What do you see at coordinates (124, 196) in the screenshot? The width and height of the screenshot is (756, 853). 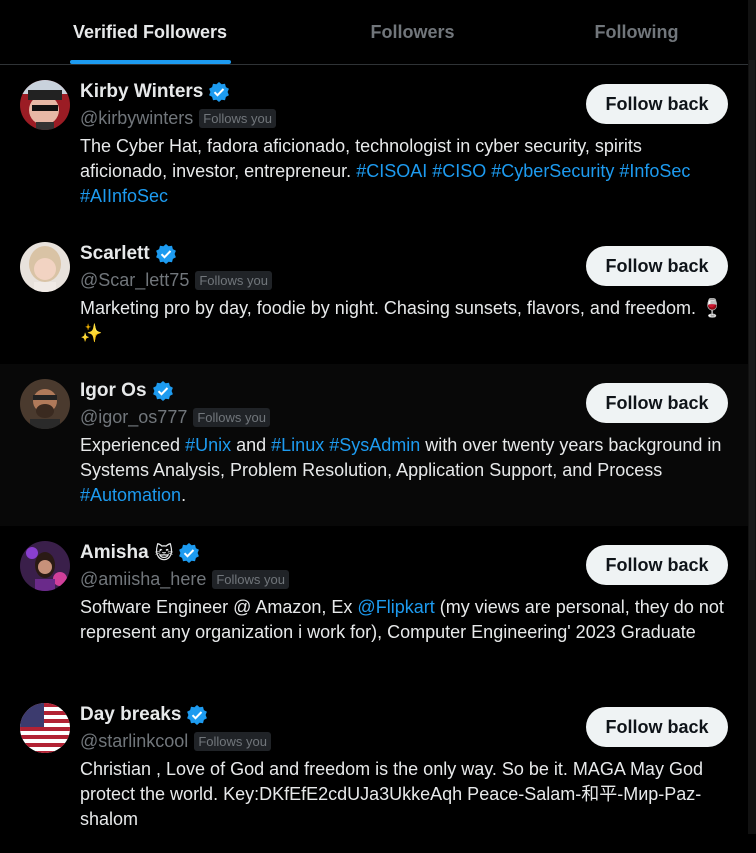 I see `bio-link: #AIInfoSec` at bounding box center [124, 196].